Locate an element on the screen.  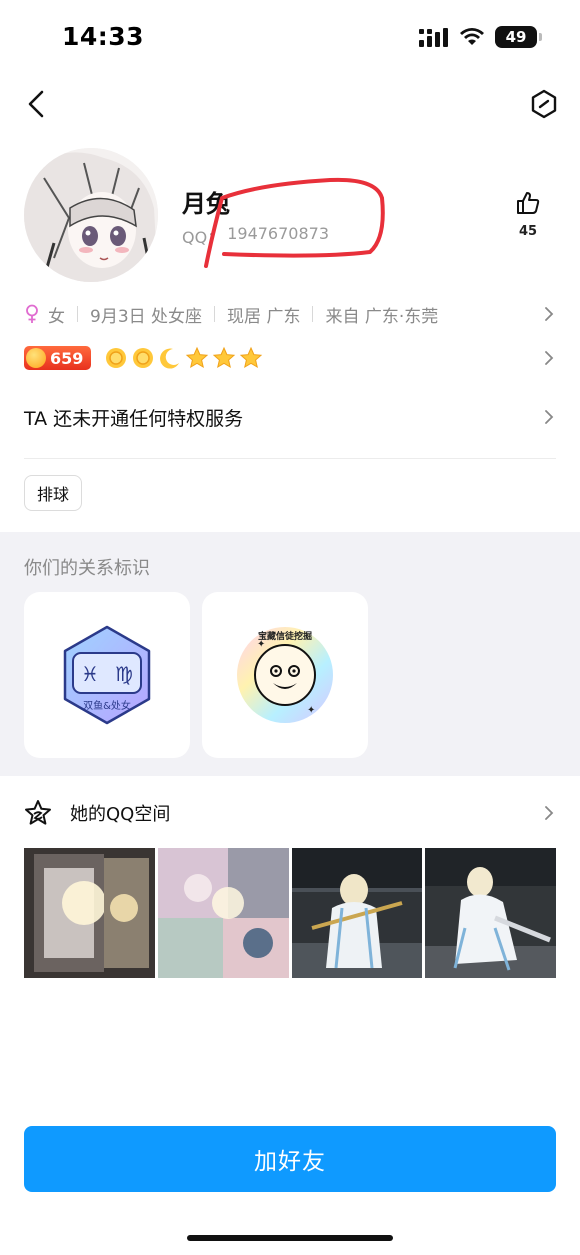
level-badge: 659 is located at coordinates (58, 358).